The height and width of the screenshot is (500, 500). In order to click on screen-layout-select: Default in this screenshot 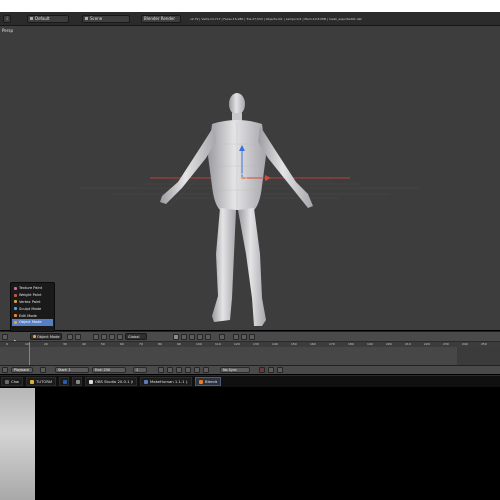, I will do `click(48, 18)`.